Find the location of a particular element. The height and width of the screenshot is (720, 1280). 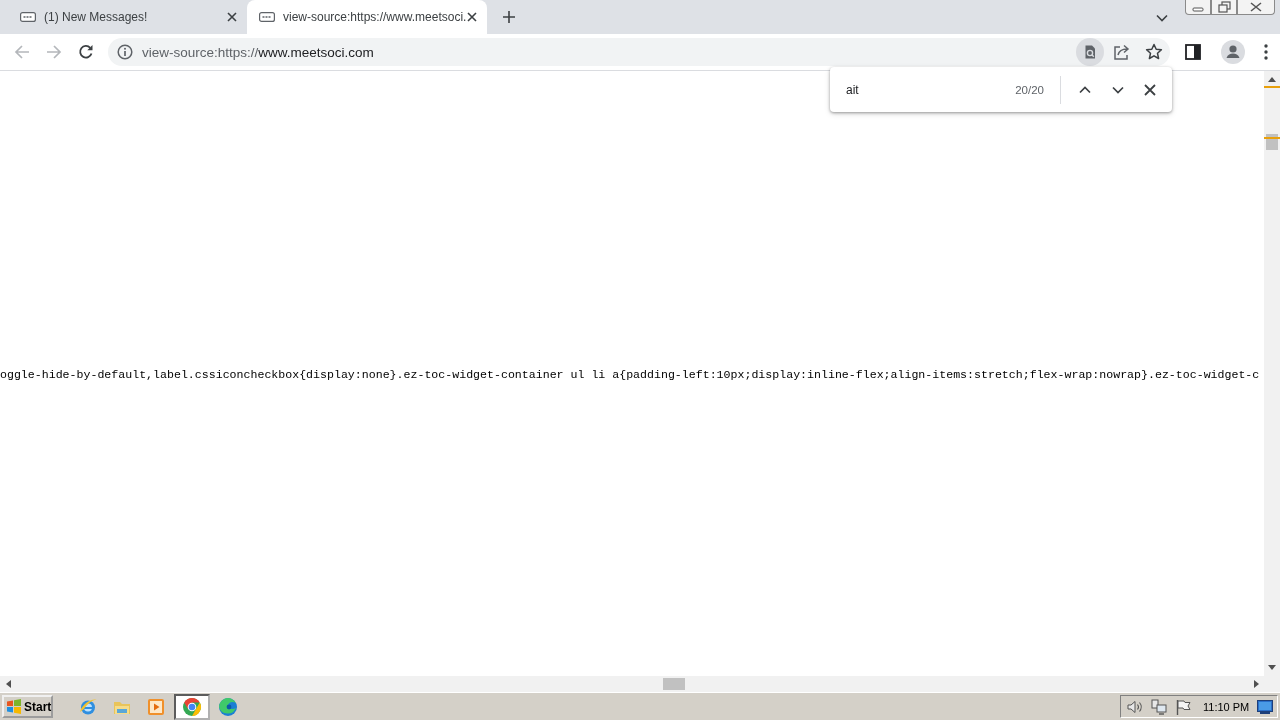

clock-time: 11:10 PM is located at coordinates (1226, 706).